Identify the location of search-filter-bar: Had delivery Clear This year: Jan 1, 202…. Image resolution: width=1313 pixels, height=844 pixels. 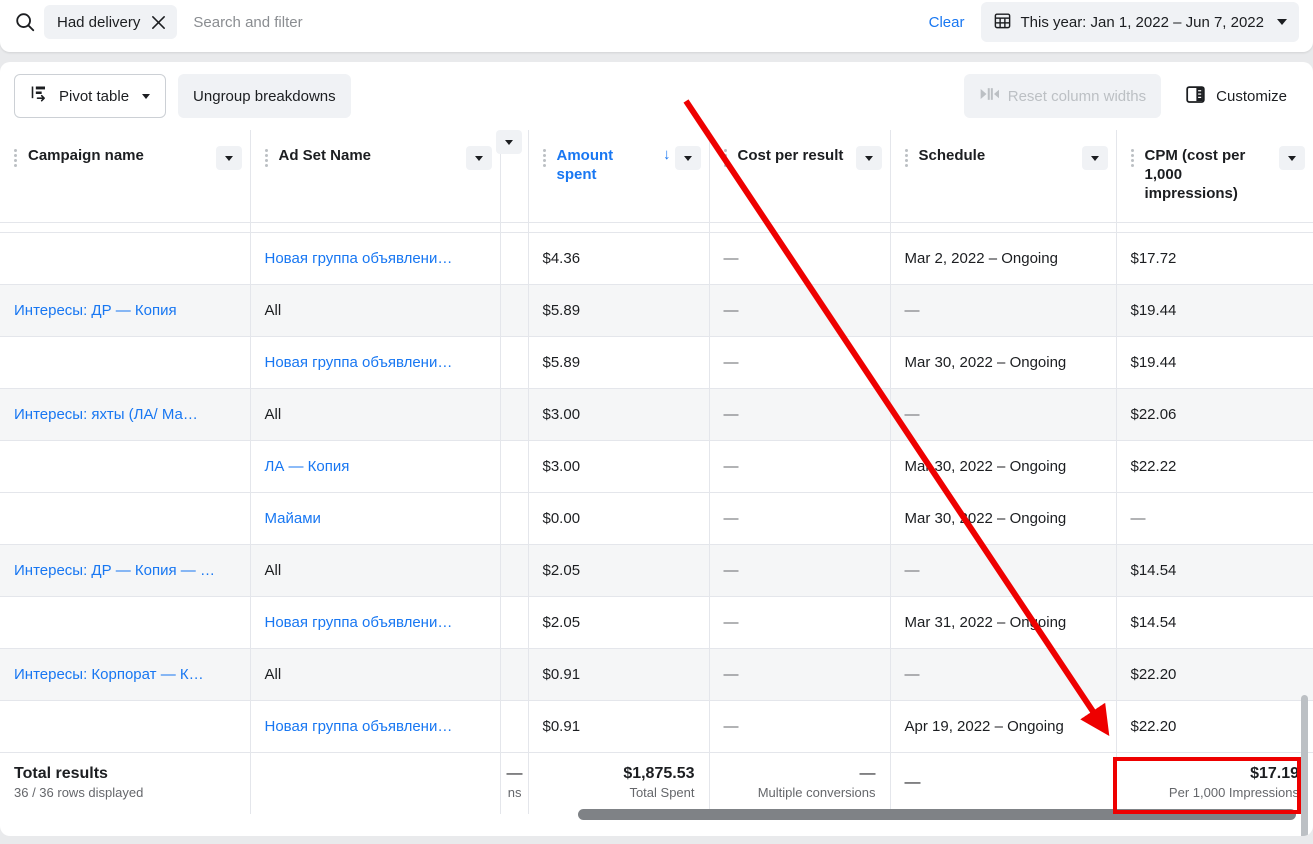
(656, 26).